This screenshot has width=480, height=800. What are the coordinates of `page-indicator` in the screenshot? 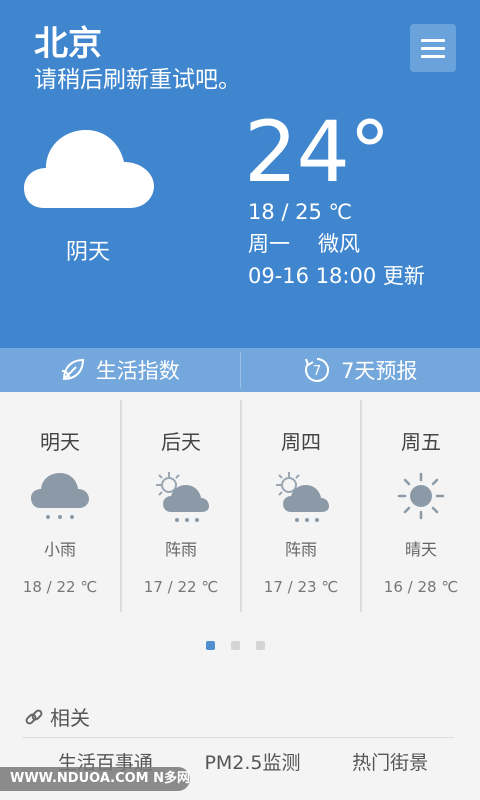 It's located at (235, 645).